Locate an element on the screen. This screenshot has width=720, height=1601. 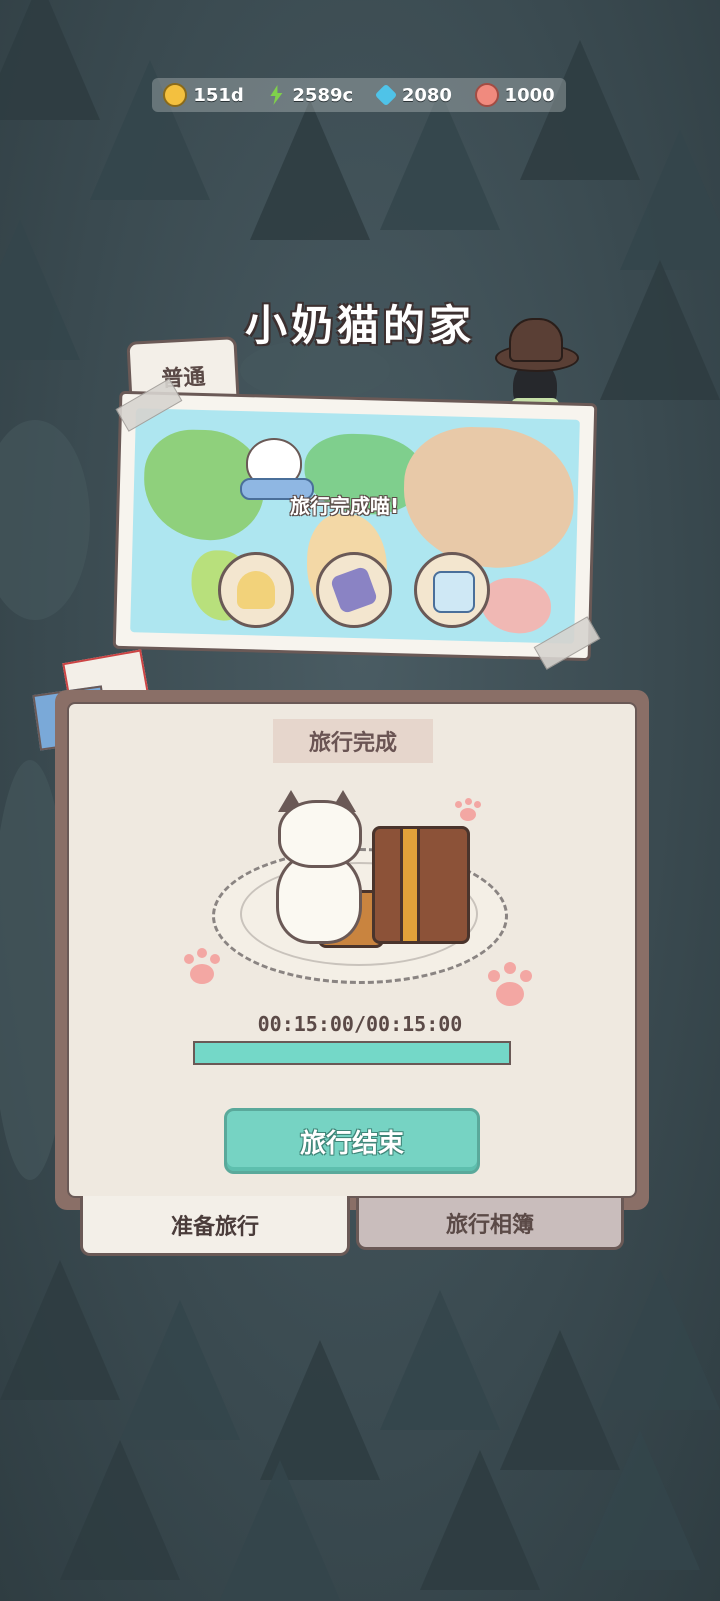
jet-ticket-icon is located at coordinates (454, 592).